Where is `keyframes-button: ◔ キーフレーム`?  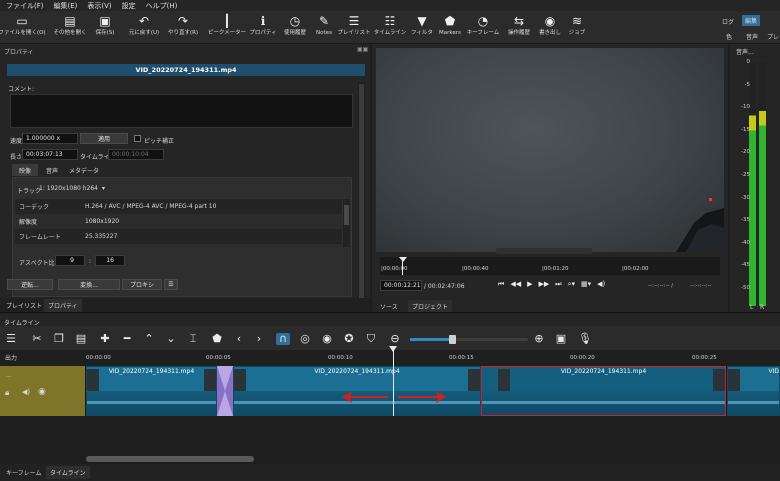
keyframes-button: ◔ キーフレーム is located at coordinates (483, 28).